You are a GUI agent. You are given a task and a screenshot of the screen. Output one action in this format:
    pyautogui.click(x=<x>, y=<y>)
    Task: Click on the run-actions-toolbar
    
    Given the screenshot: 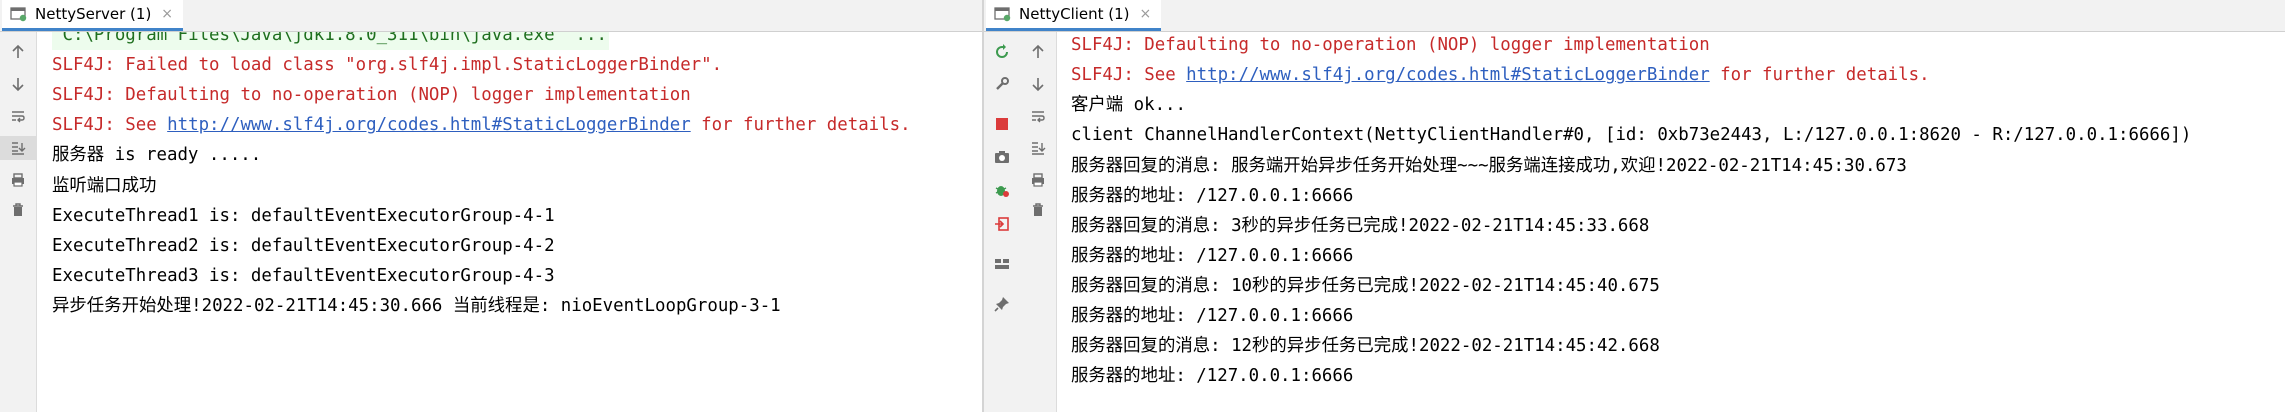 What is the action you would take?
    pyautogui.click(x=1002, y=222)
    